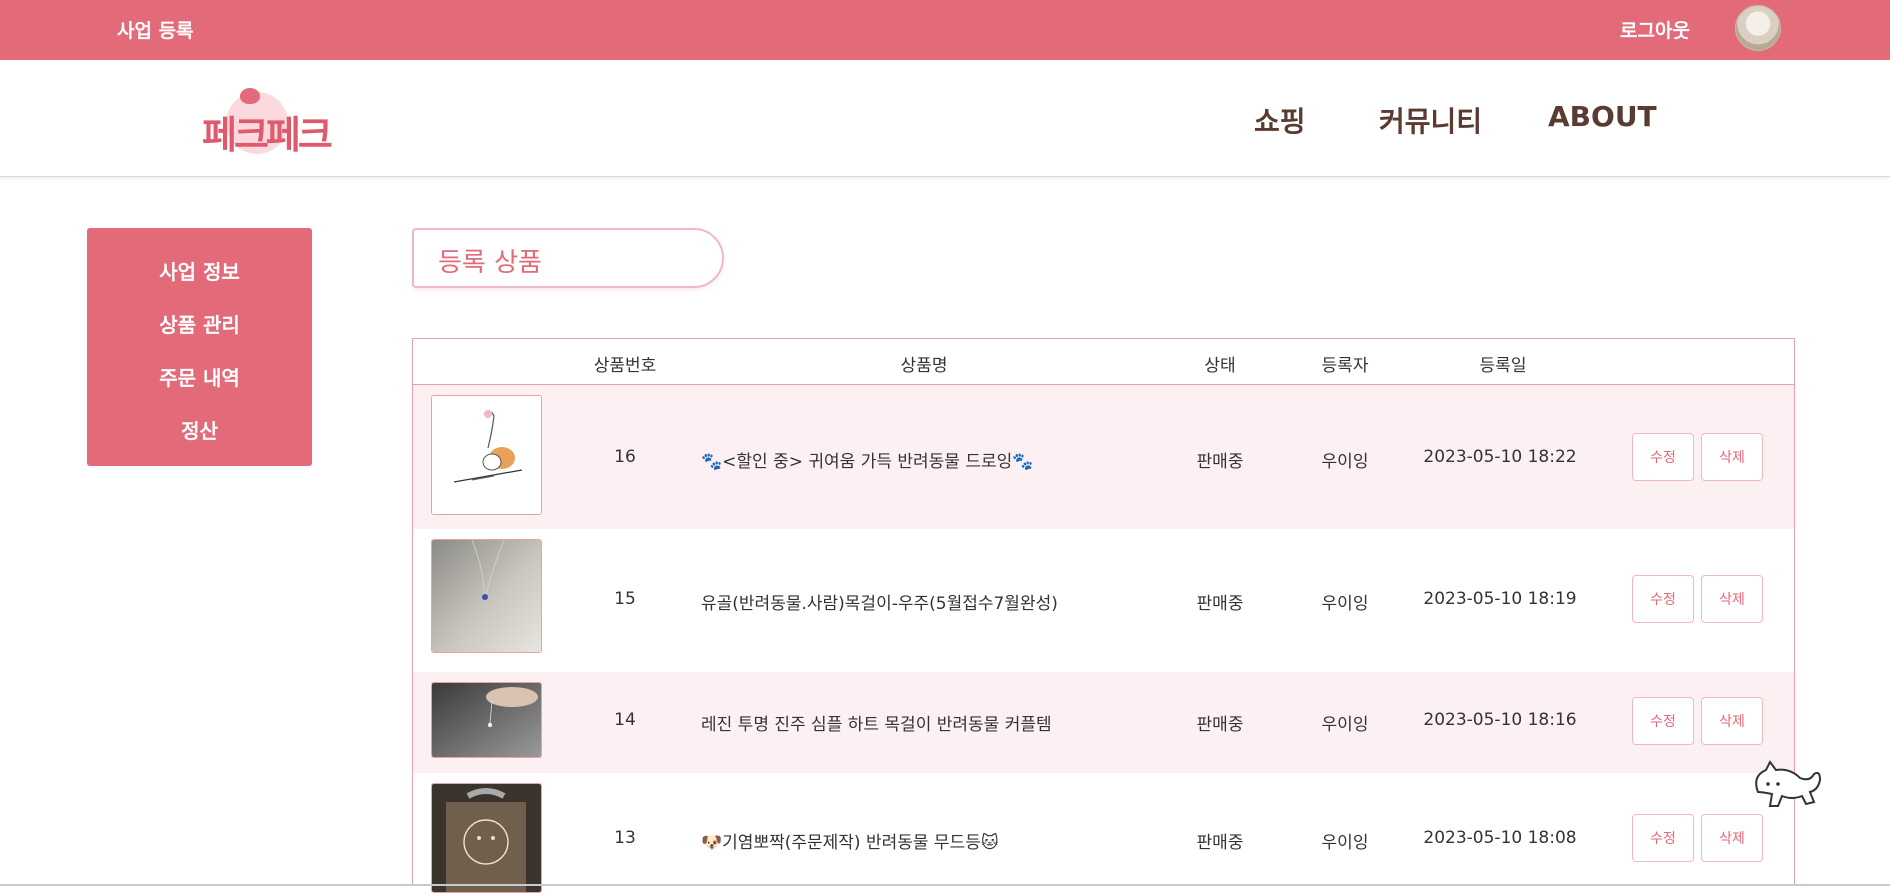  Describe the element at coordinates (250, 96) in the screenshot. I see `logo-cat-icon` at that location.